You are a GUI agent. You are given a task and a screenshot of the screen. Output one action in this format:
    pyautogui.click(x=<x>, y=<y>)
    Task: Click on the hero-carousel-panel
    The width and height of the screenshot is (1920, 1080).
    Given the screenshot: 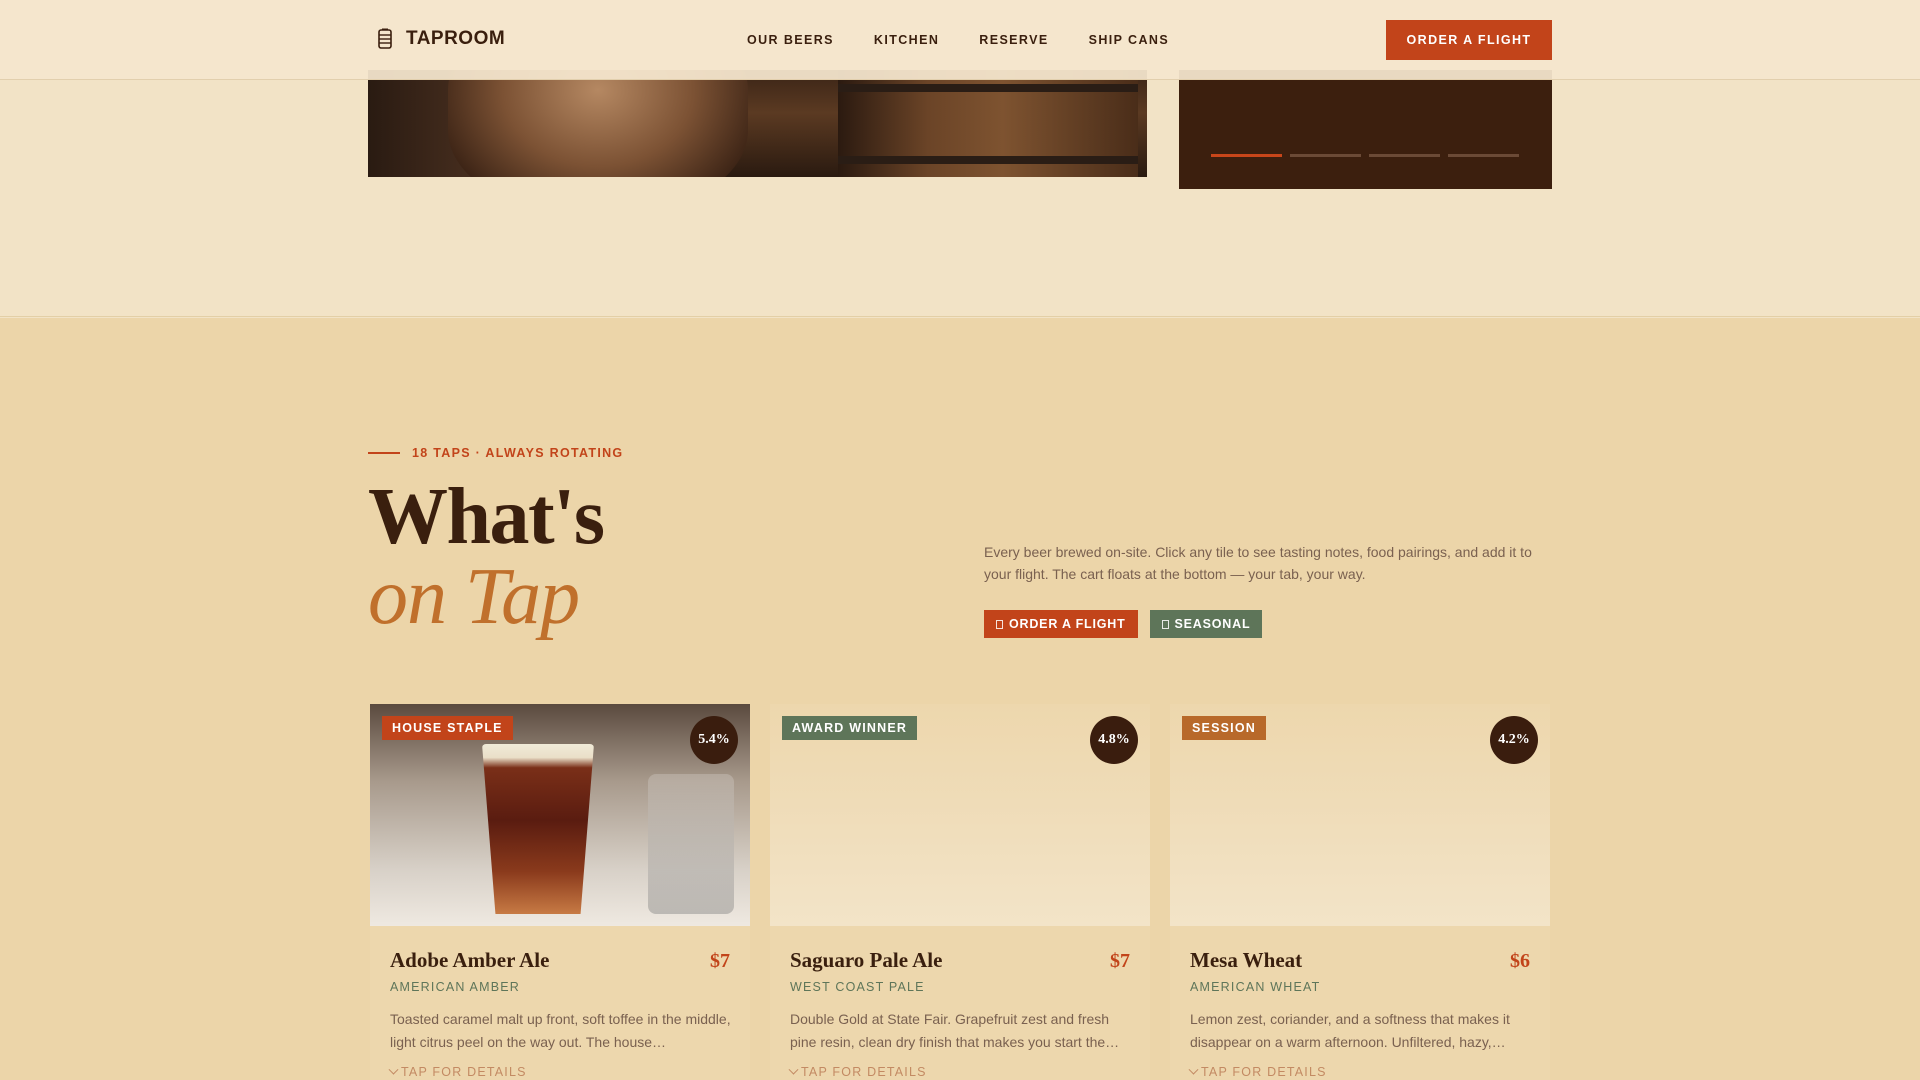 What is the action you would take?
    pyautogui.click(x=1365, y=129)
    